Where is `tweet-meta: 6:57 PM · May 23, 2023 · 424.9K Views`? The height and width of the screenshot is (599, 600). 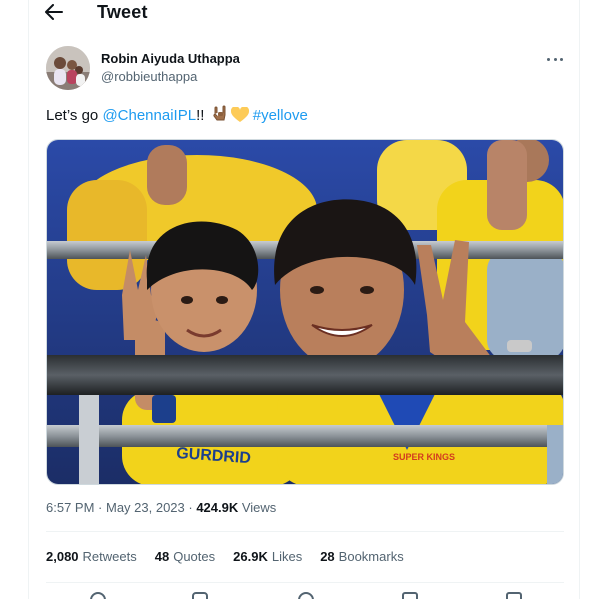
tweet-meta: 6:57 PM · May 23, 2023 · 424.9K Views is located at coordinates (161, 507).